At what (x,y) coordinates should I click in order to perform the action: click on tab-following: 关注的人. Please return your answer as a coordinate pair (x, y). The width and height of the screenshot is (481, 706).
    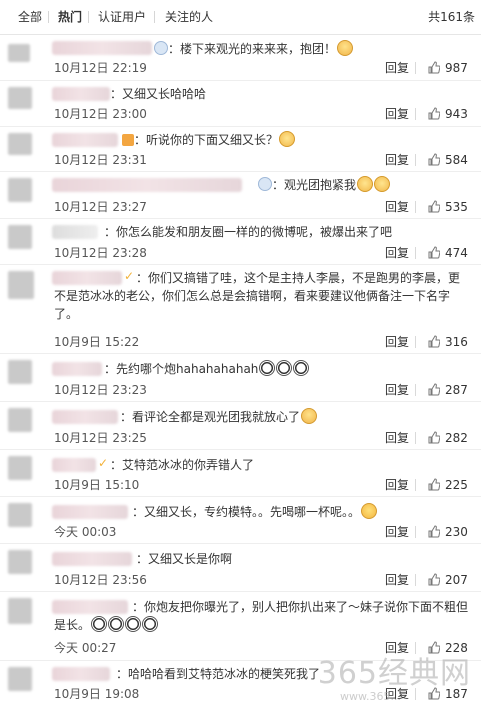
    Looking at the image, I should click on (189, 17).